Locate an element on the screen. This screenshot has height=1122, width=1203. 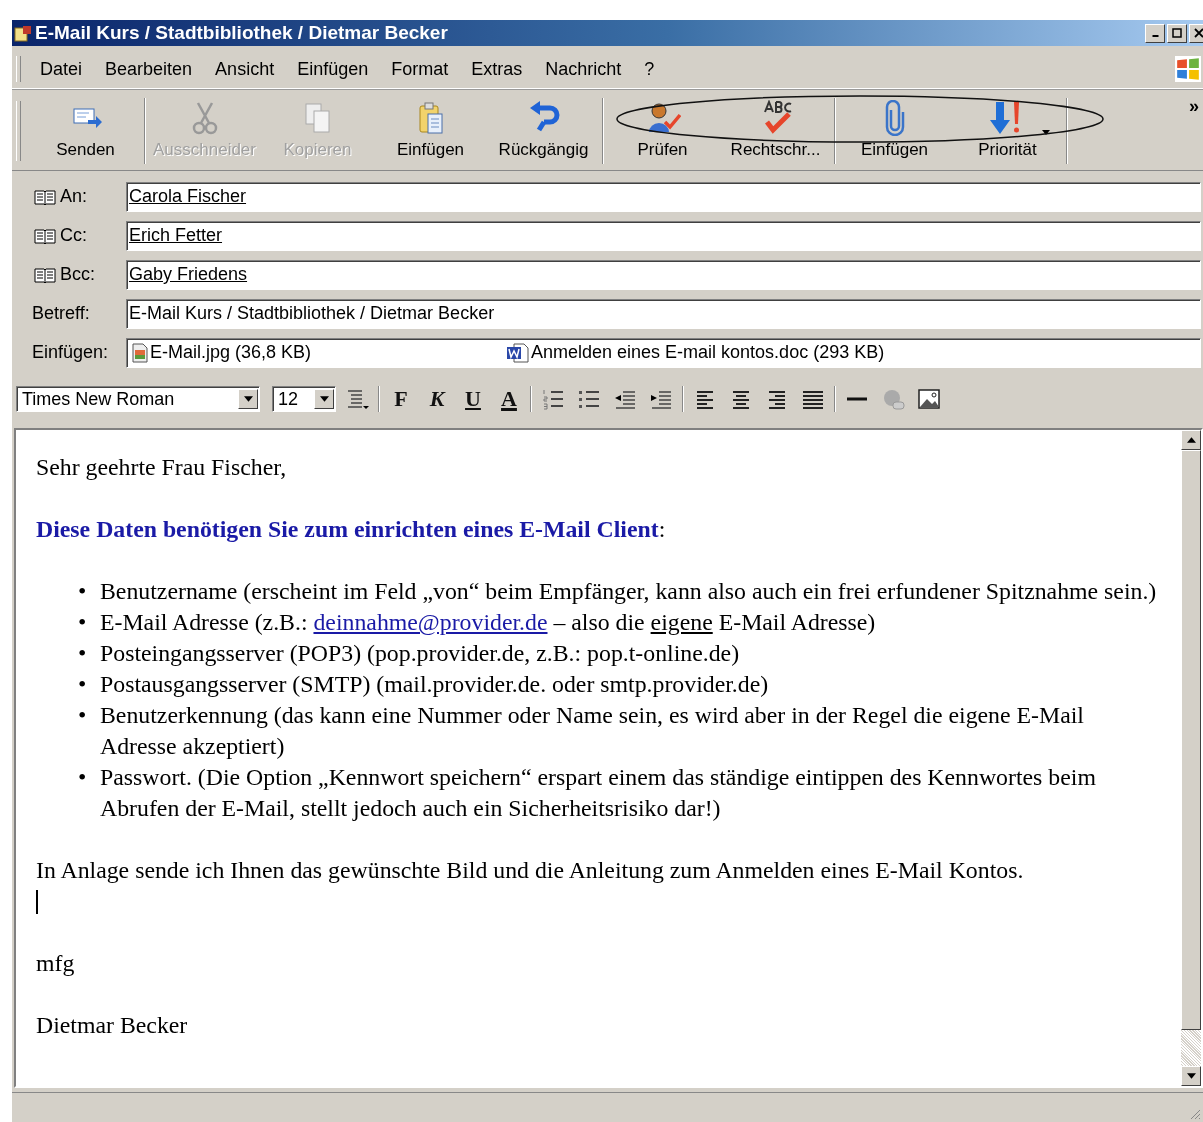
bullet-item: Benutzername (erscheint im Feld „von“ beim Empfänger, kann also auch ein frei erfundener Spitznahme sein.) is located at coordinates (629, 591).